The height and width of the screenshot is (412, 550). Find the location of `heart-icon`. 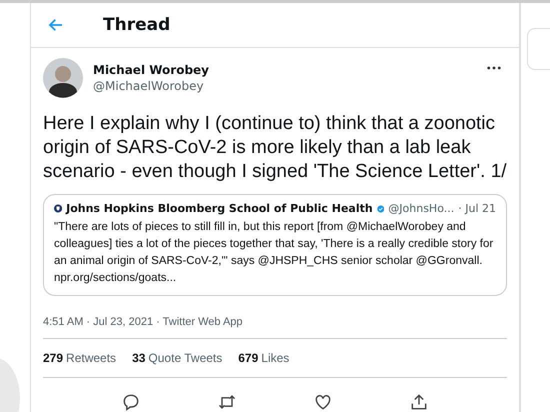

heart-icon is located at coordinates (323, 402).